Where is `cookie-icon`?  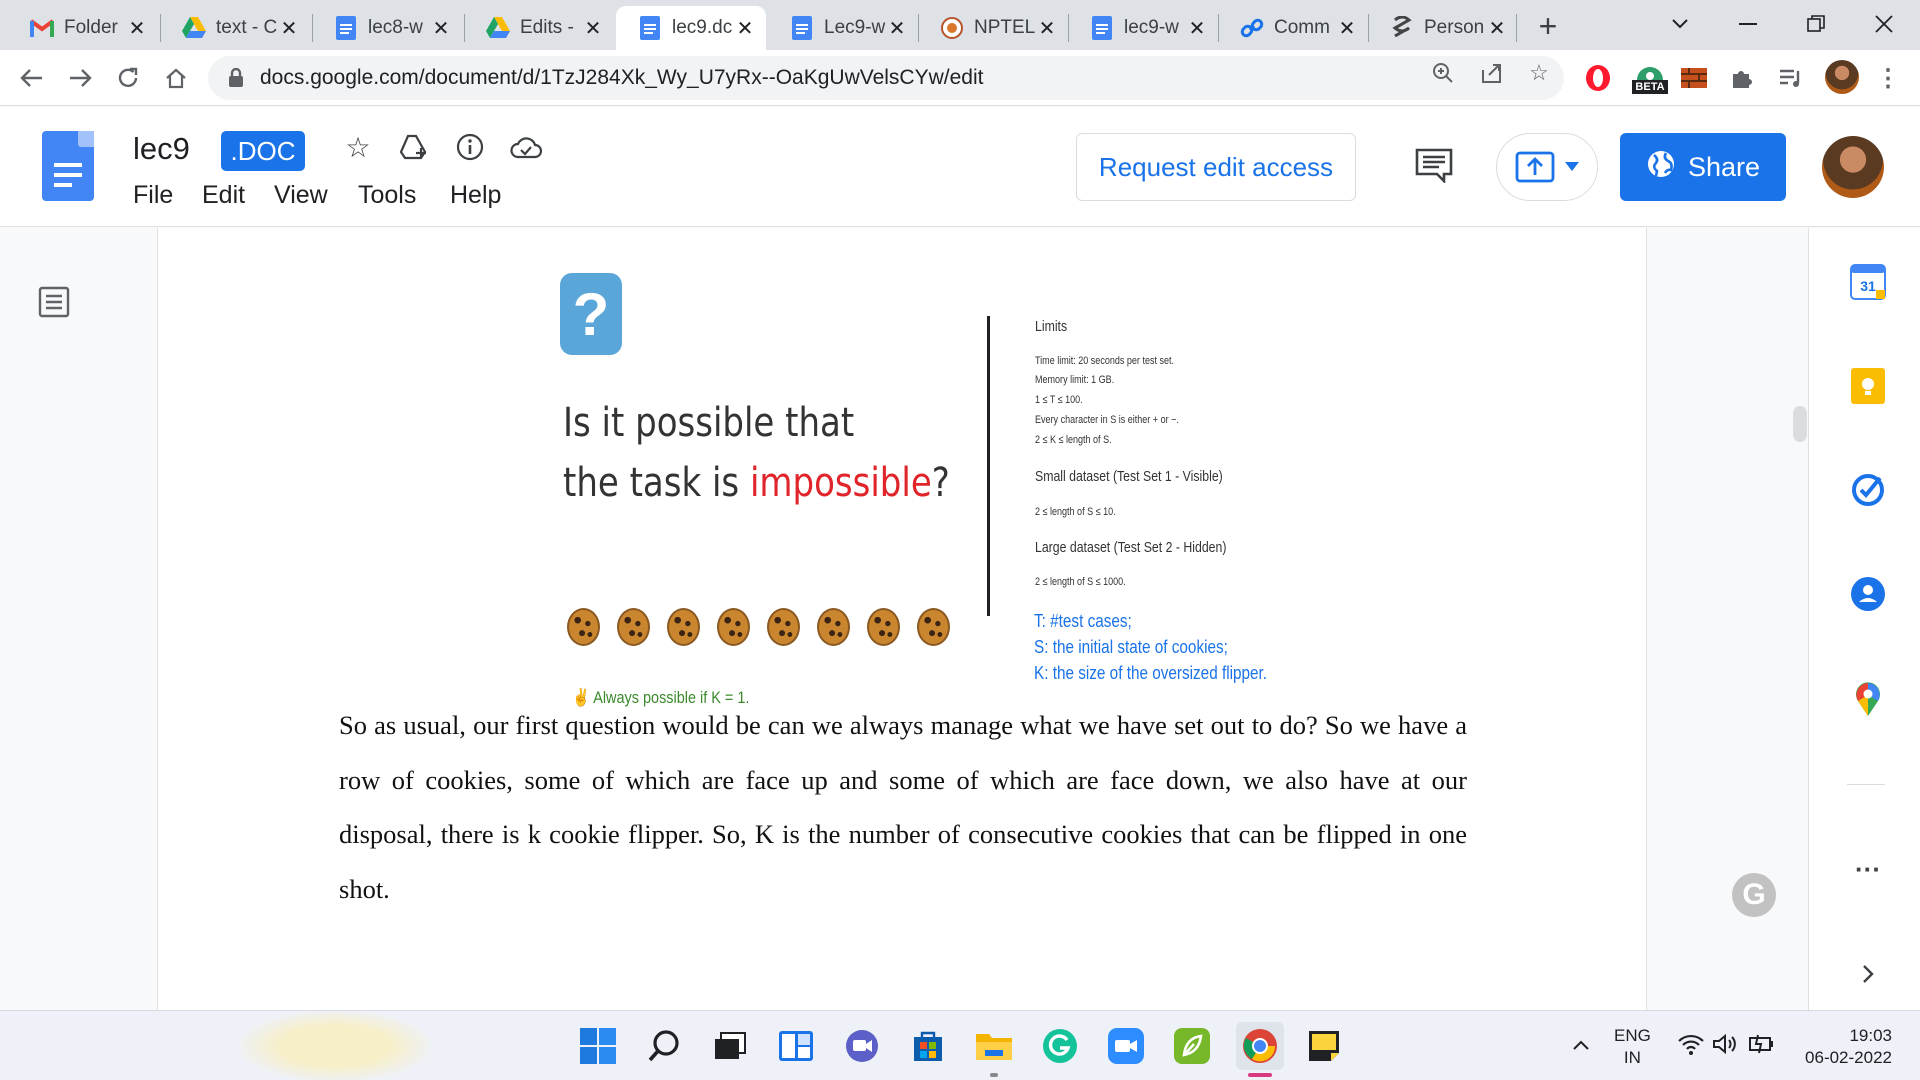
cookie-icon is located at coordinates (683, 627).